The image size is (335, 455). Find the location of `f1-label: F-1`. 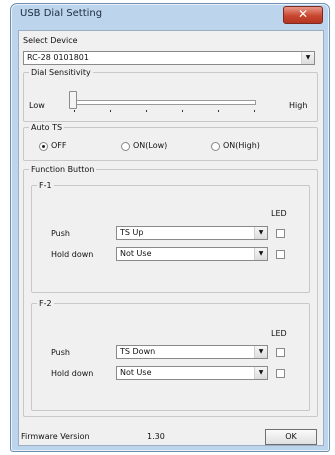

f1-label: F-1 is located at coordinates (45, 185).